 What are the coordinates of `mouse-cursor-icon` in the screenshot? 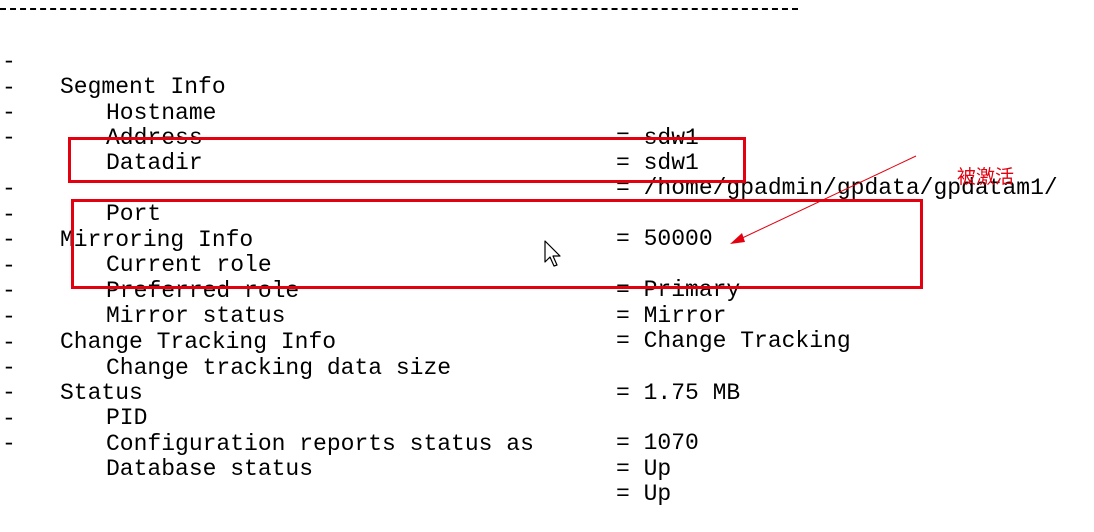 It's located at (552, 253).